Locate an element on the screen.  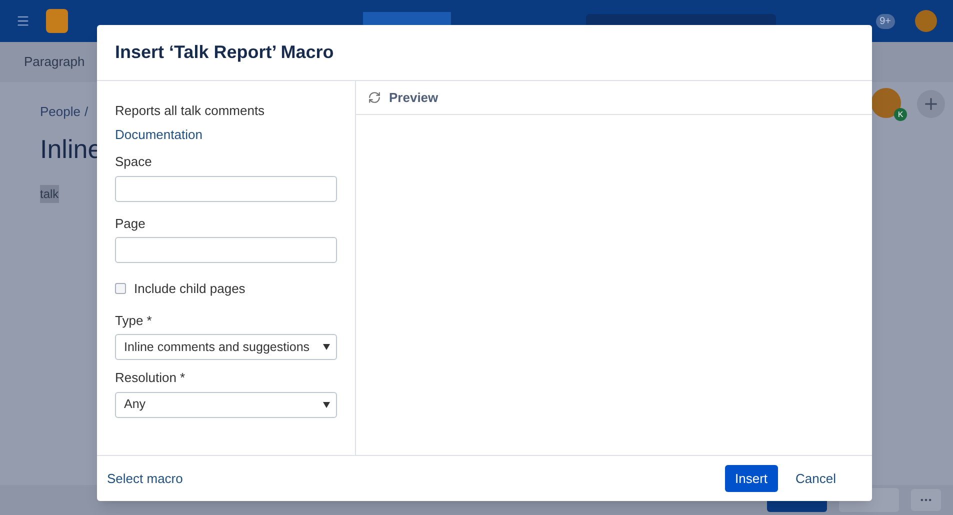
user-avatar is located at coordinates (886, 103).